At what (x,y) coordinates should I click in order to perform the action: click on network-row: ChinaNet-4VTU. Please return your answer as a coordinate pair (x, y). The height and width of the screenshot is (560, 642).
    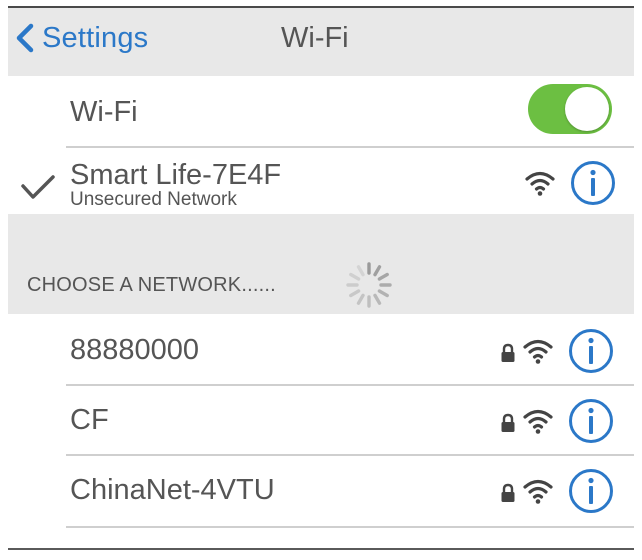
    Looking at the image, I should click on (321, 493).